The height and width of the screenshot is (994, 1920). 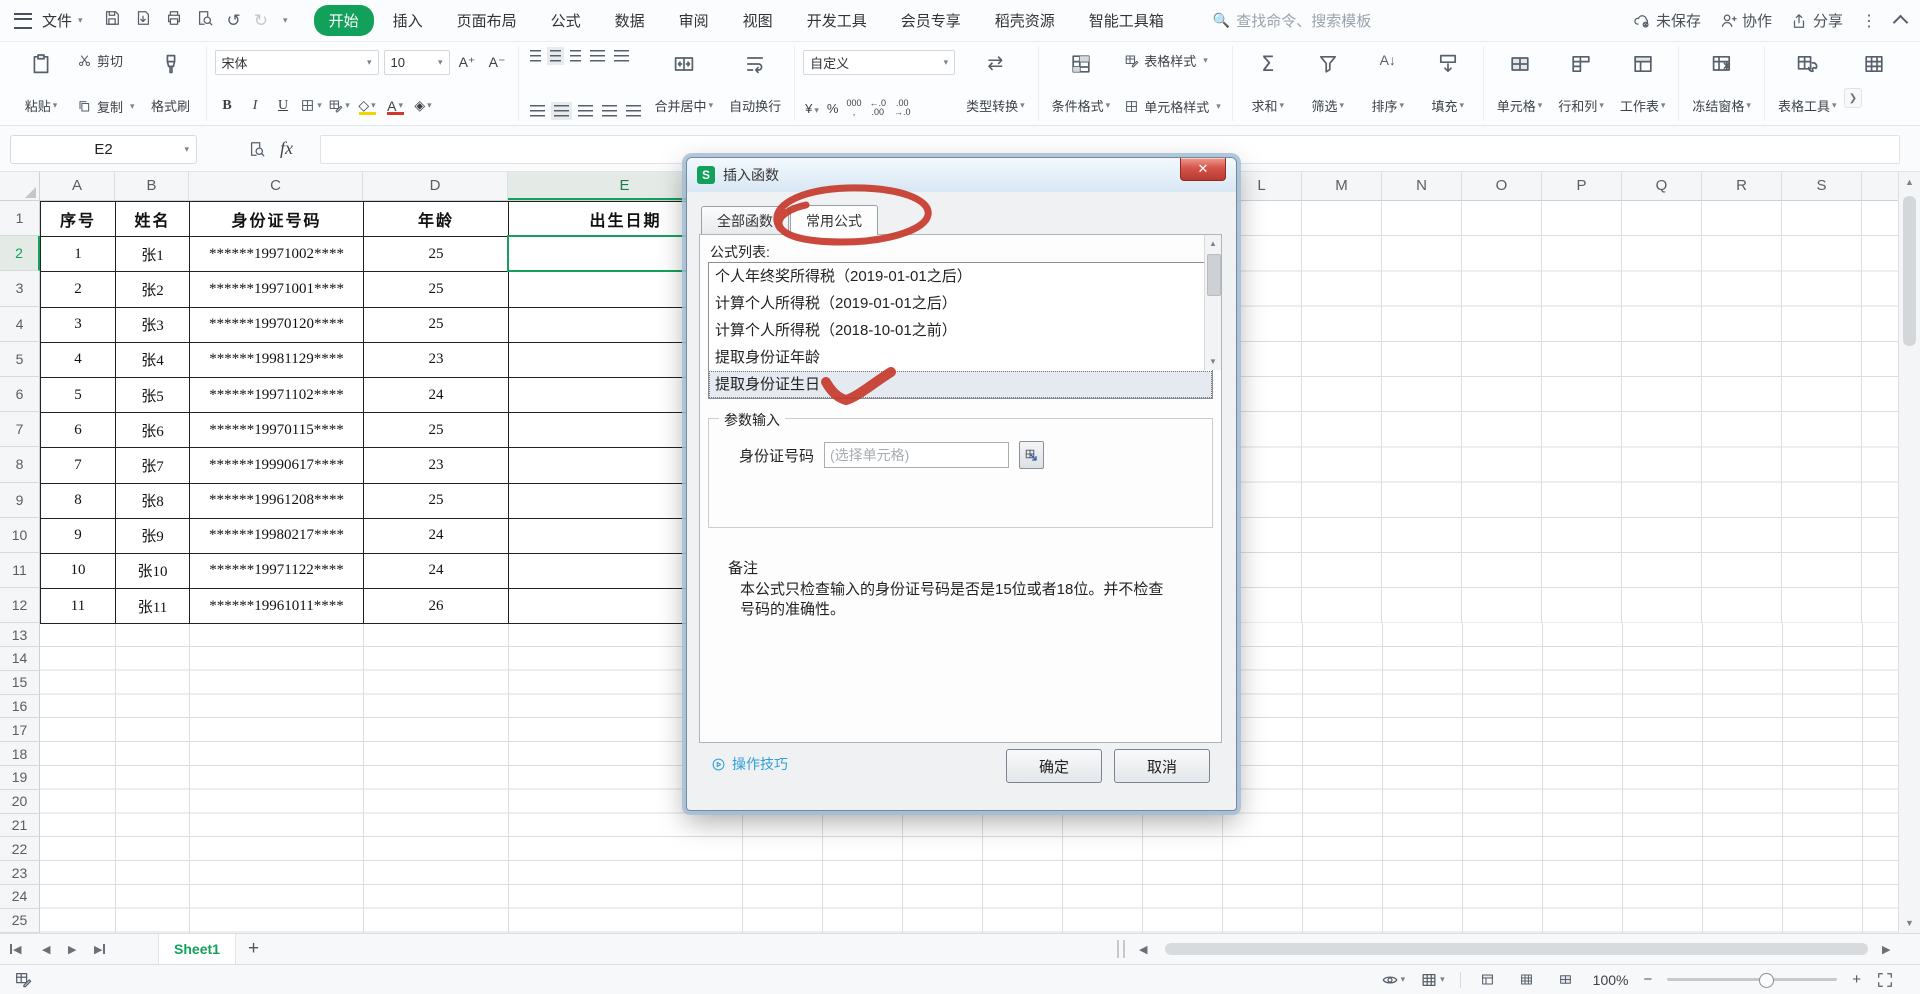 I want to click on more-options-icon: ⋮, so click(x=1869, y=21).